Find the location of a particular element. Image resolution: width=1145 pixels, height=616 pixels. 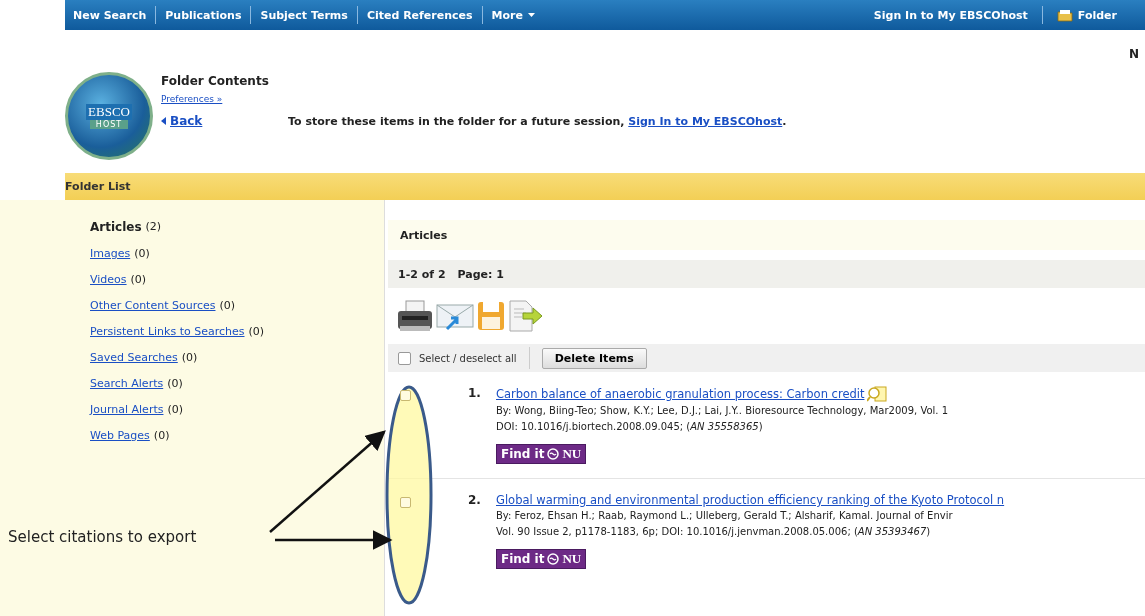

result-number: 2. is located at coordinates (475, 501).